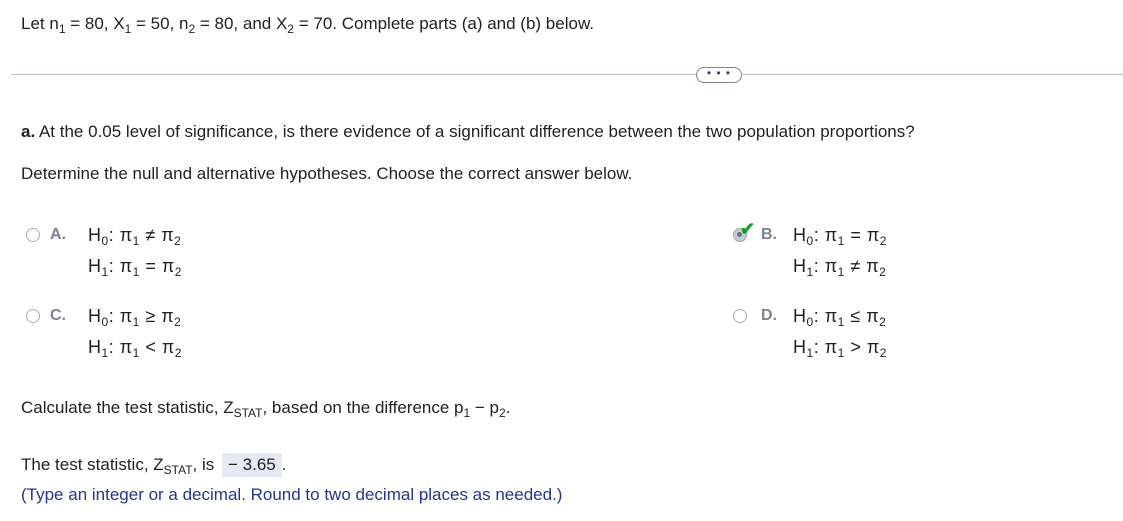 This screenshot has width=1123, height=521. What do you see at coordinates (154, 465) in the screenshot?
I see `result-line: The test statistic, ZSTAT, is − 3.65.` at bounding box center [154, 465].